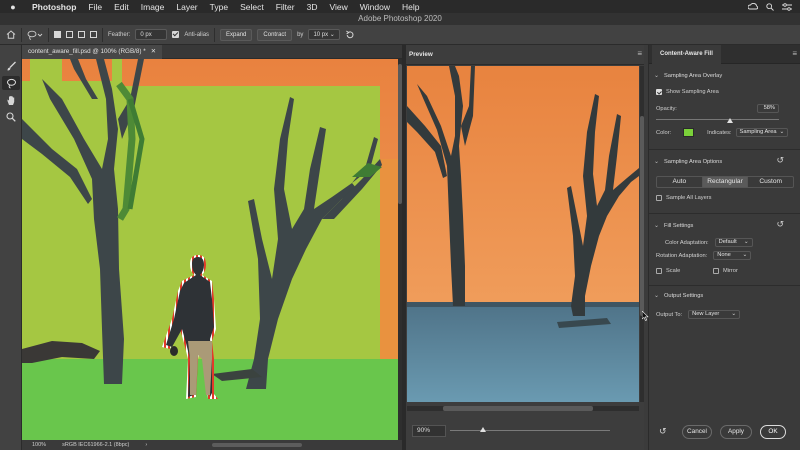  I want to click on output-to-dropdown: New Layer ⌄, so click(714, 314).